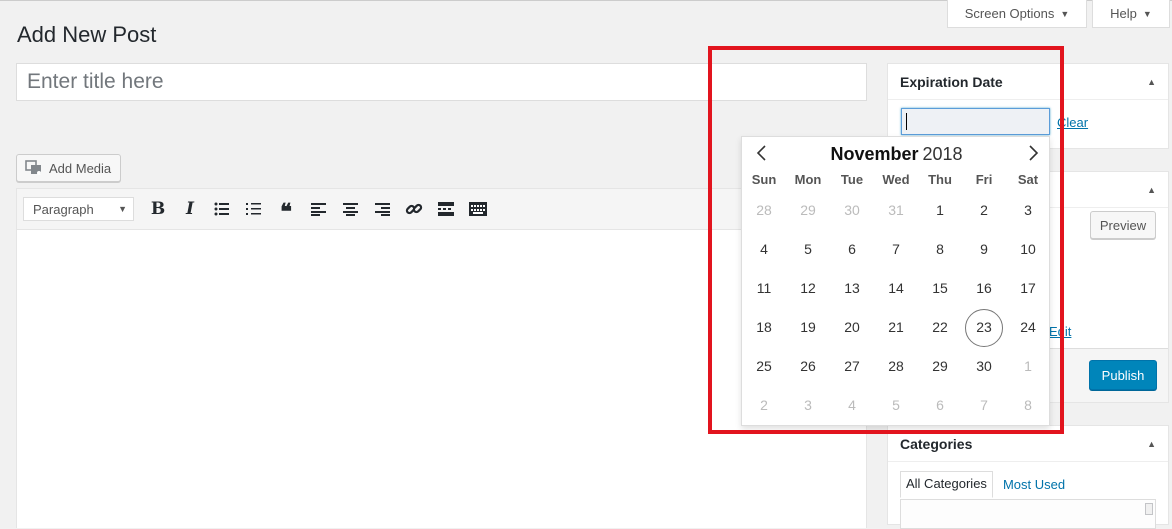 This screenshot has width=1172, height=529. I want to click on add-media-button: Add Media, so click(68, 168).